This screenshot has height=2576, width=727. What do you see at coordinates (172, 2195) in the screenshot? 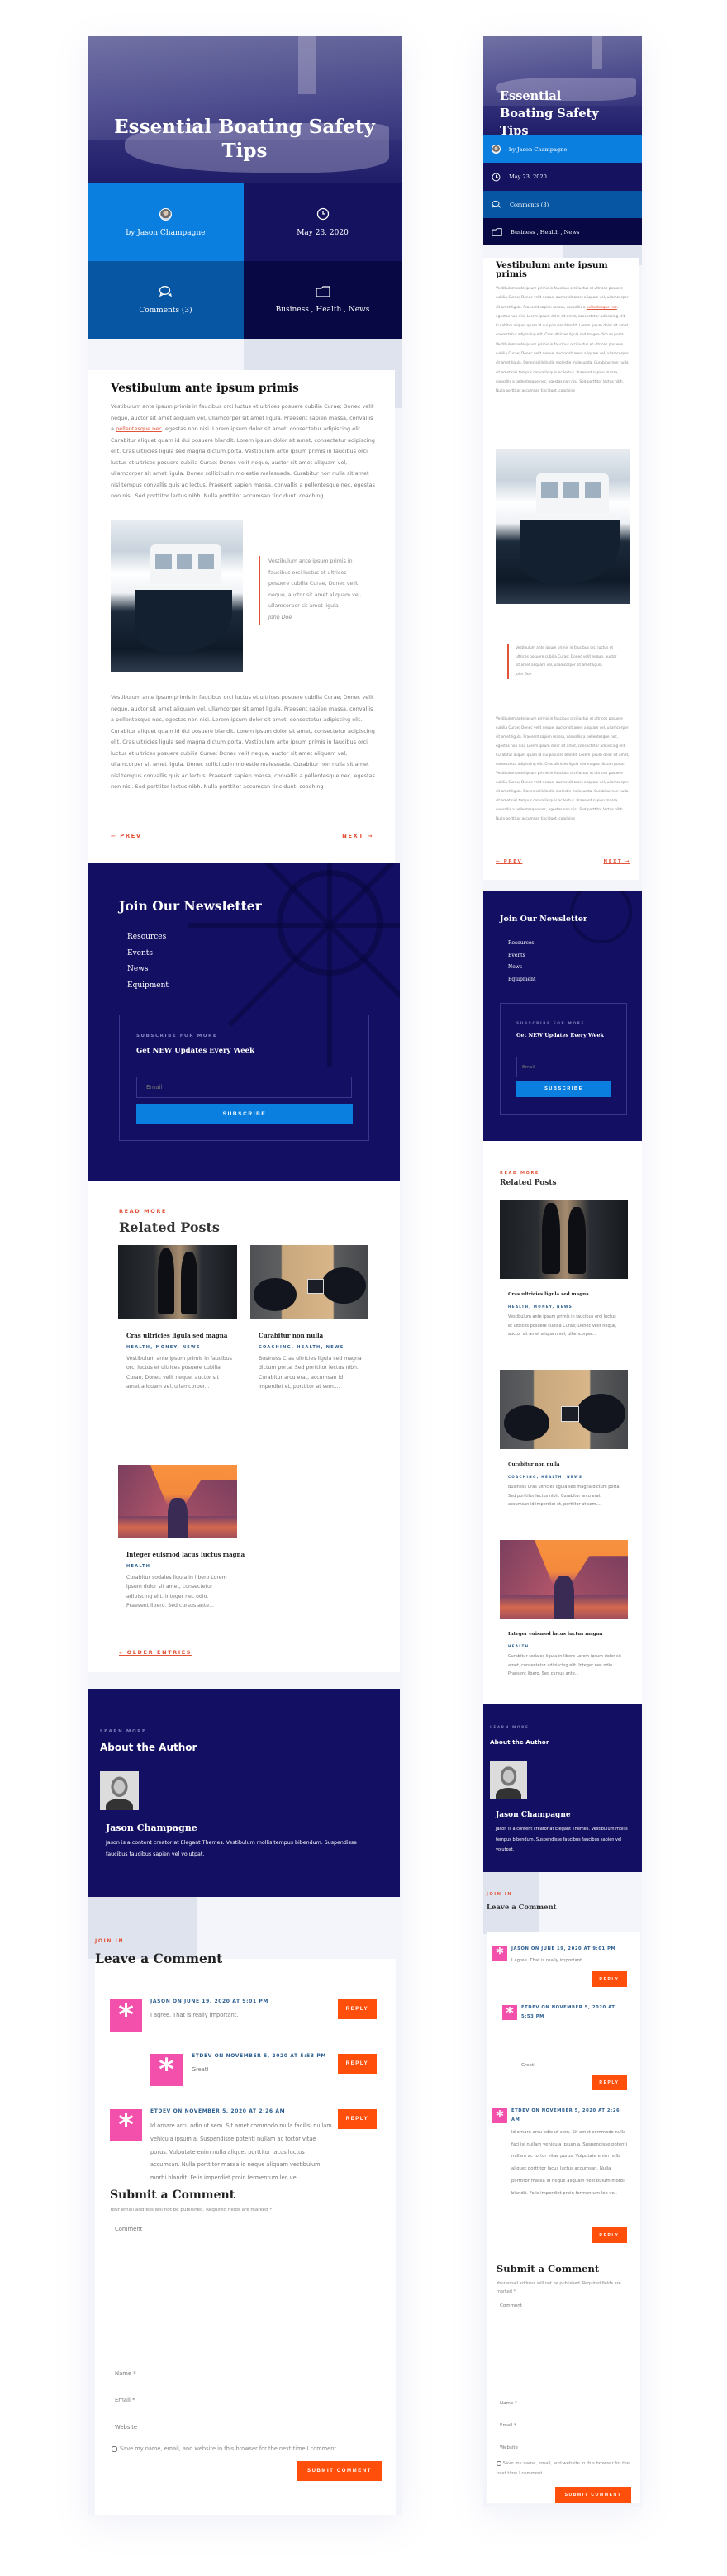
I see `form-heading: Submit a Comment` at bounding box center [172, 2195].